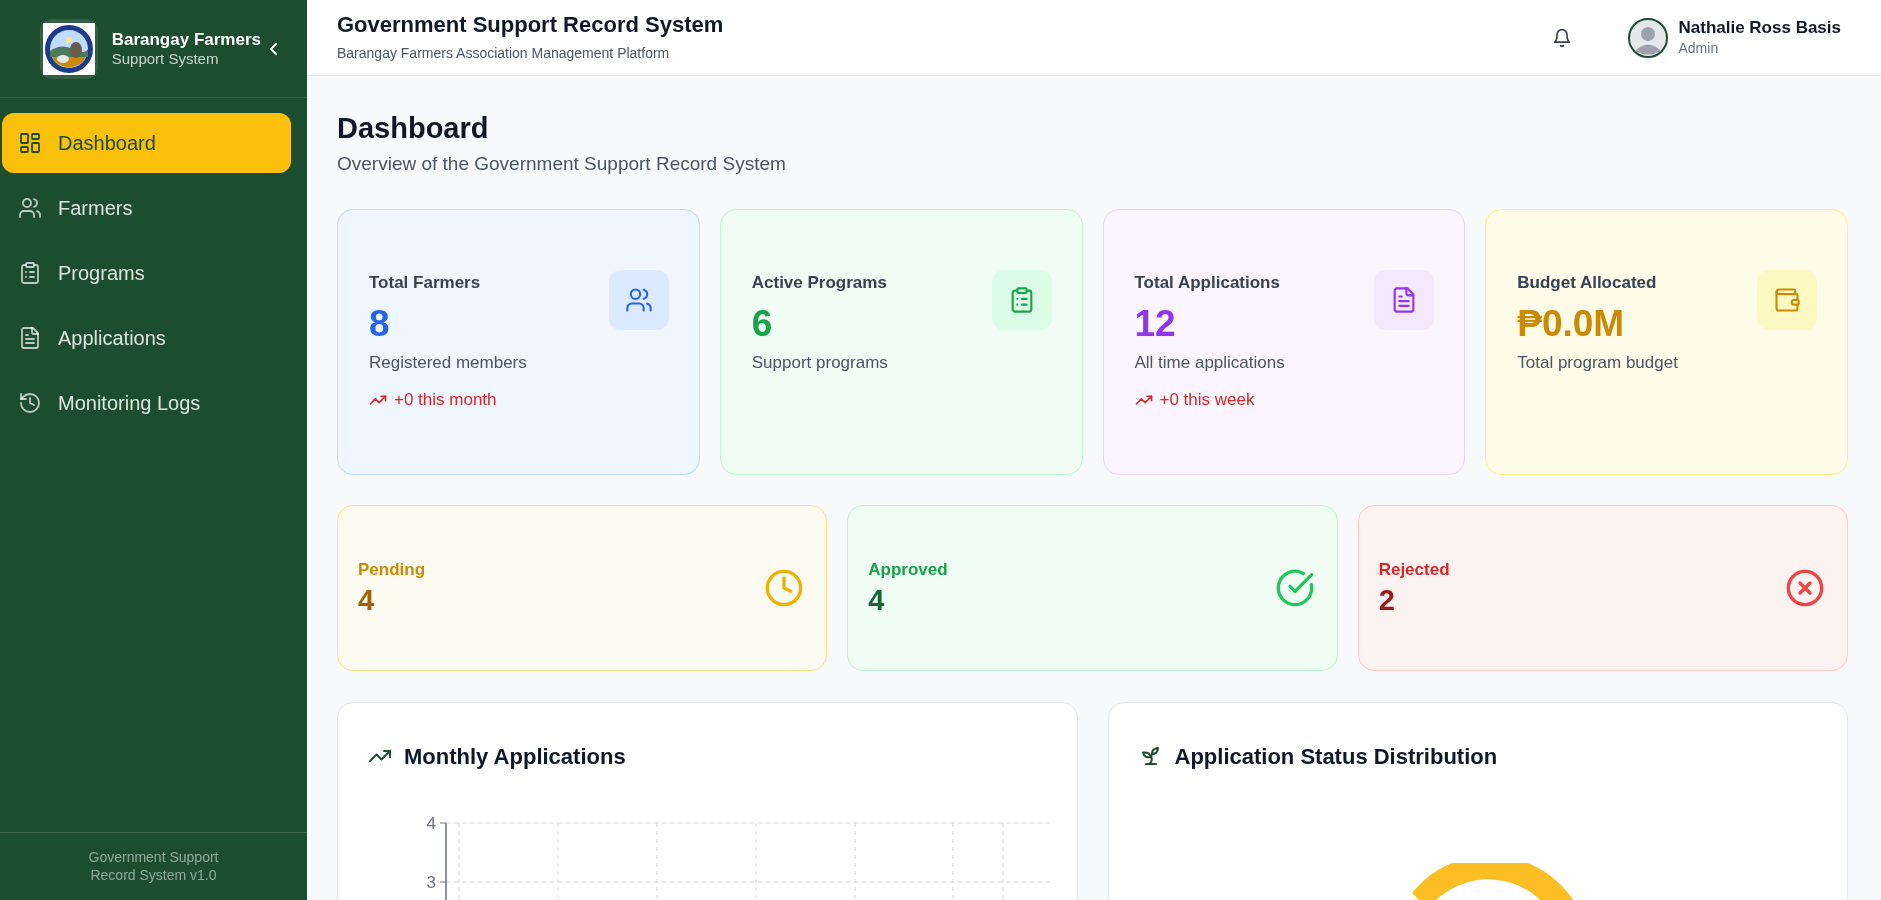  What do you see at coordinates (413, 128) in the screenshot?
I see `page-title: Dashboard` at bounding box center [413, 128].